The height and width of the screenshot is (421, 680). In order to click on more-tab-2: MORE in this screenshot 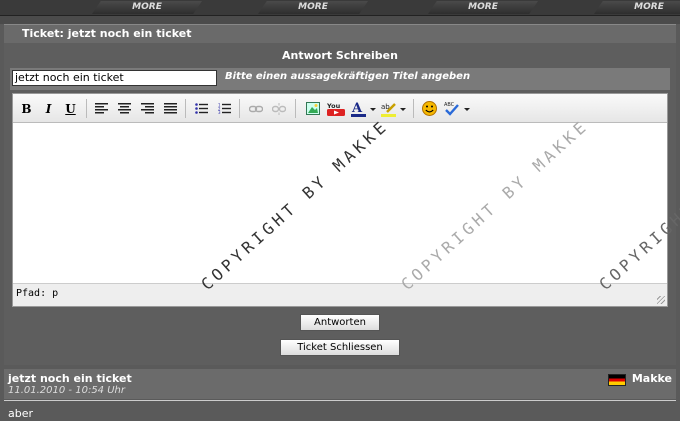, I will do `click(313, 7)`.